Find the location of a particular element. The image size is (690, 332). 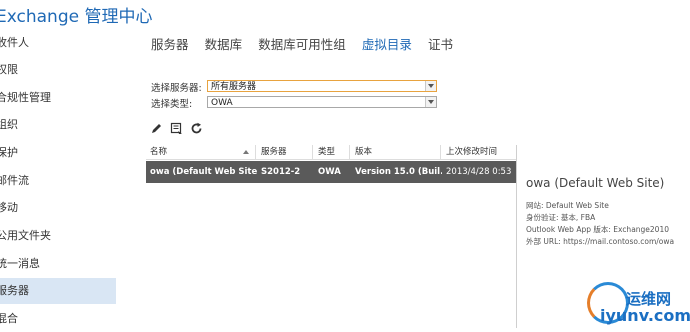

column-header-label: 名称 is located at coordinates (159, 152).